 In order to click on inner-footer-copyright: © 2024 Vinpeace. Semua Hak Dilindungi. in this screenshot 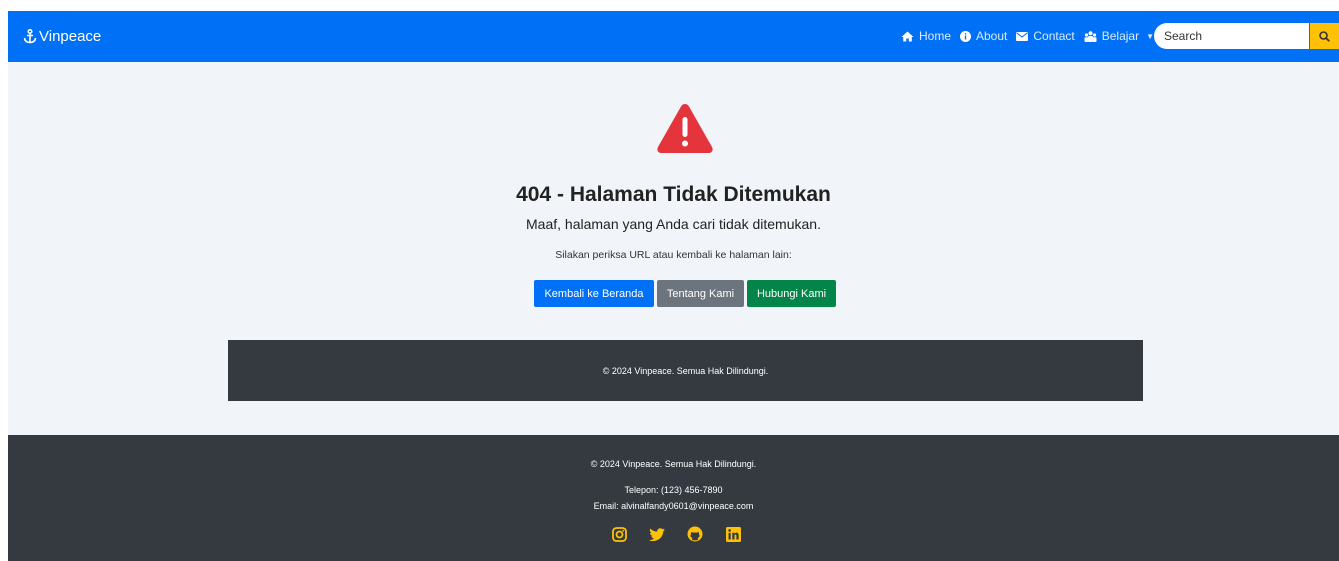, I will do `click(685, 370)`.